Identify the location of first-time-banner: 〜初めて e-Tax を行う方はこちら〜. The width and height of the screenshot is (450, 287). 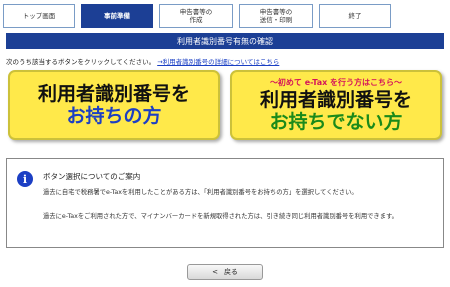
(336, 82).